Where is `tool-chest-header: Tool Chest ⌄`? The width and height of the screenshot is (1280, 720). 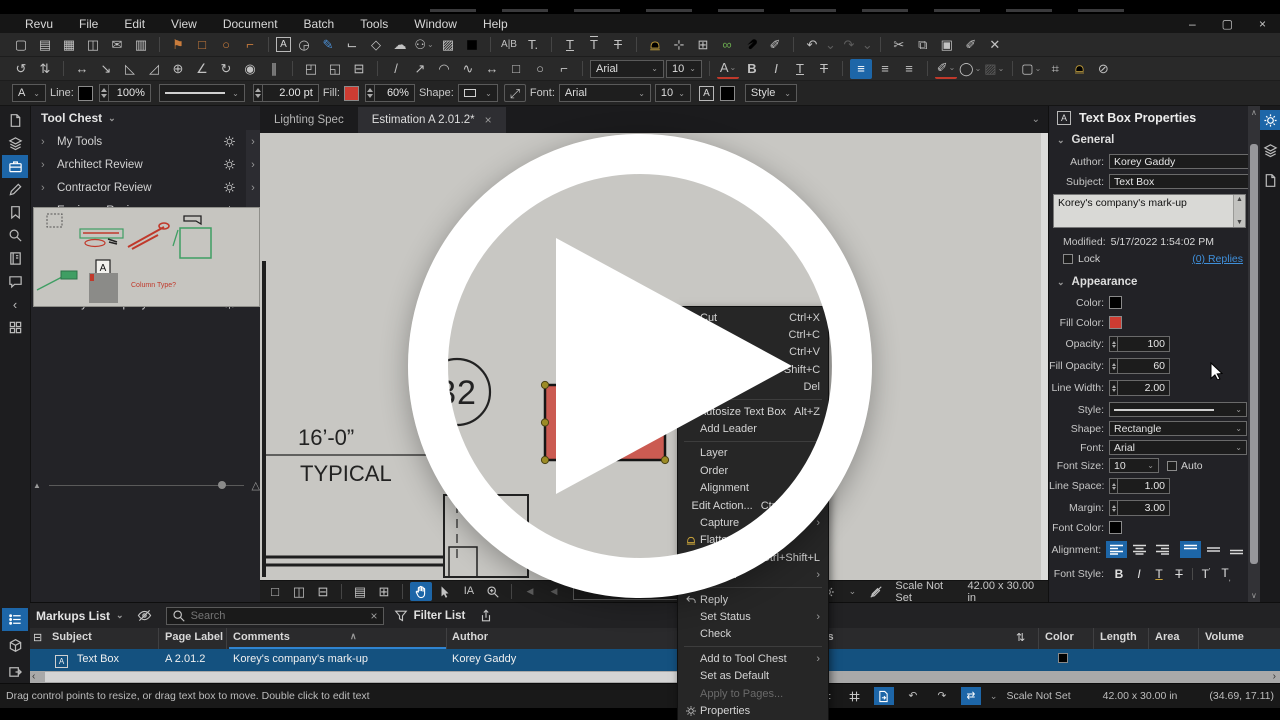 tool-chest-header: Tool Chest ⌄ is located at coordinates (145, 118).